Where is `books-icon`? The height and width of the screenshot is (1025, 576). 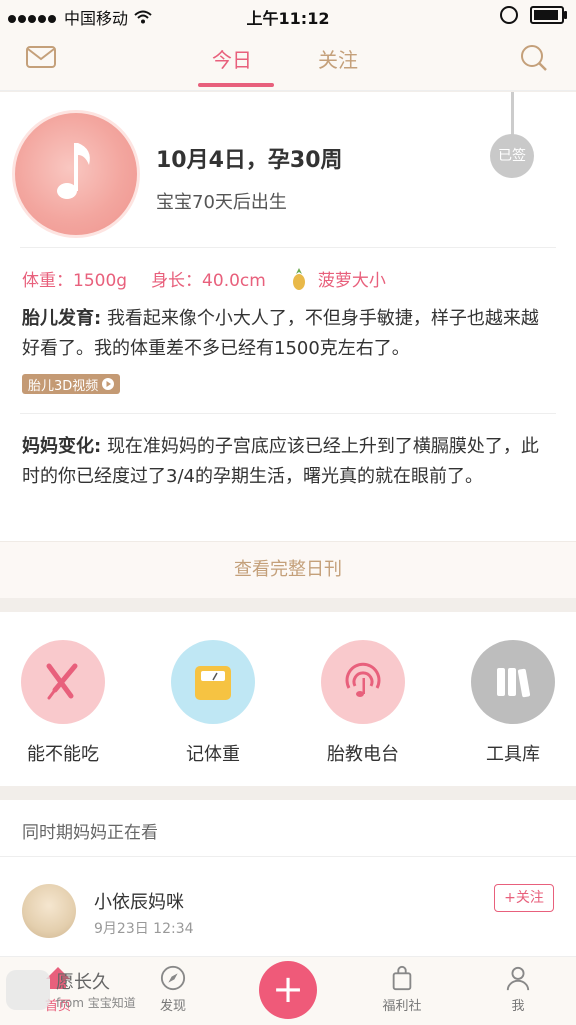
books-icon is located at coordinates (513, 682).